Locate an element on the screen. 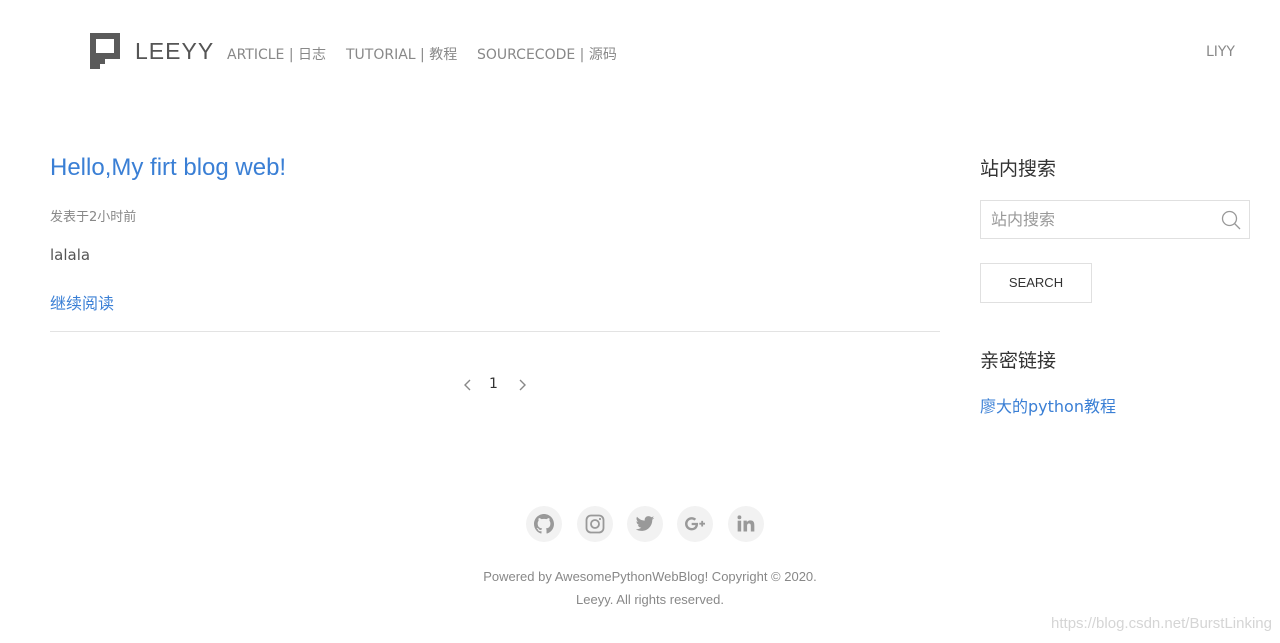  twitter-button is located at coordinates (645, 524).